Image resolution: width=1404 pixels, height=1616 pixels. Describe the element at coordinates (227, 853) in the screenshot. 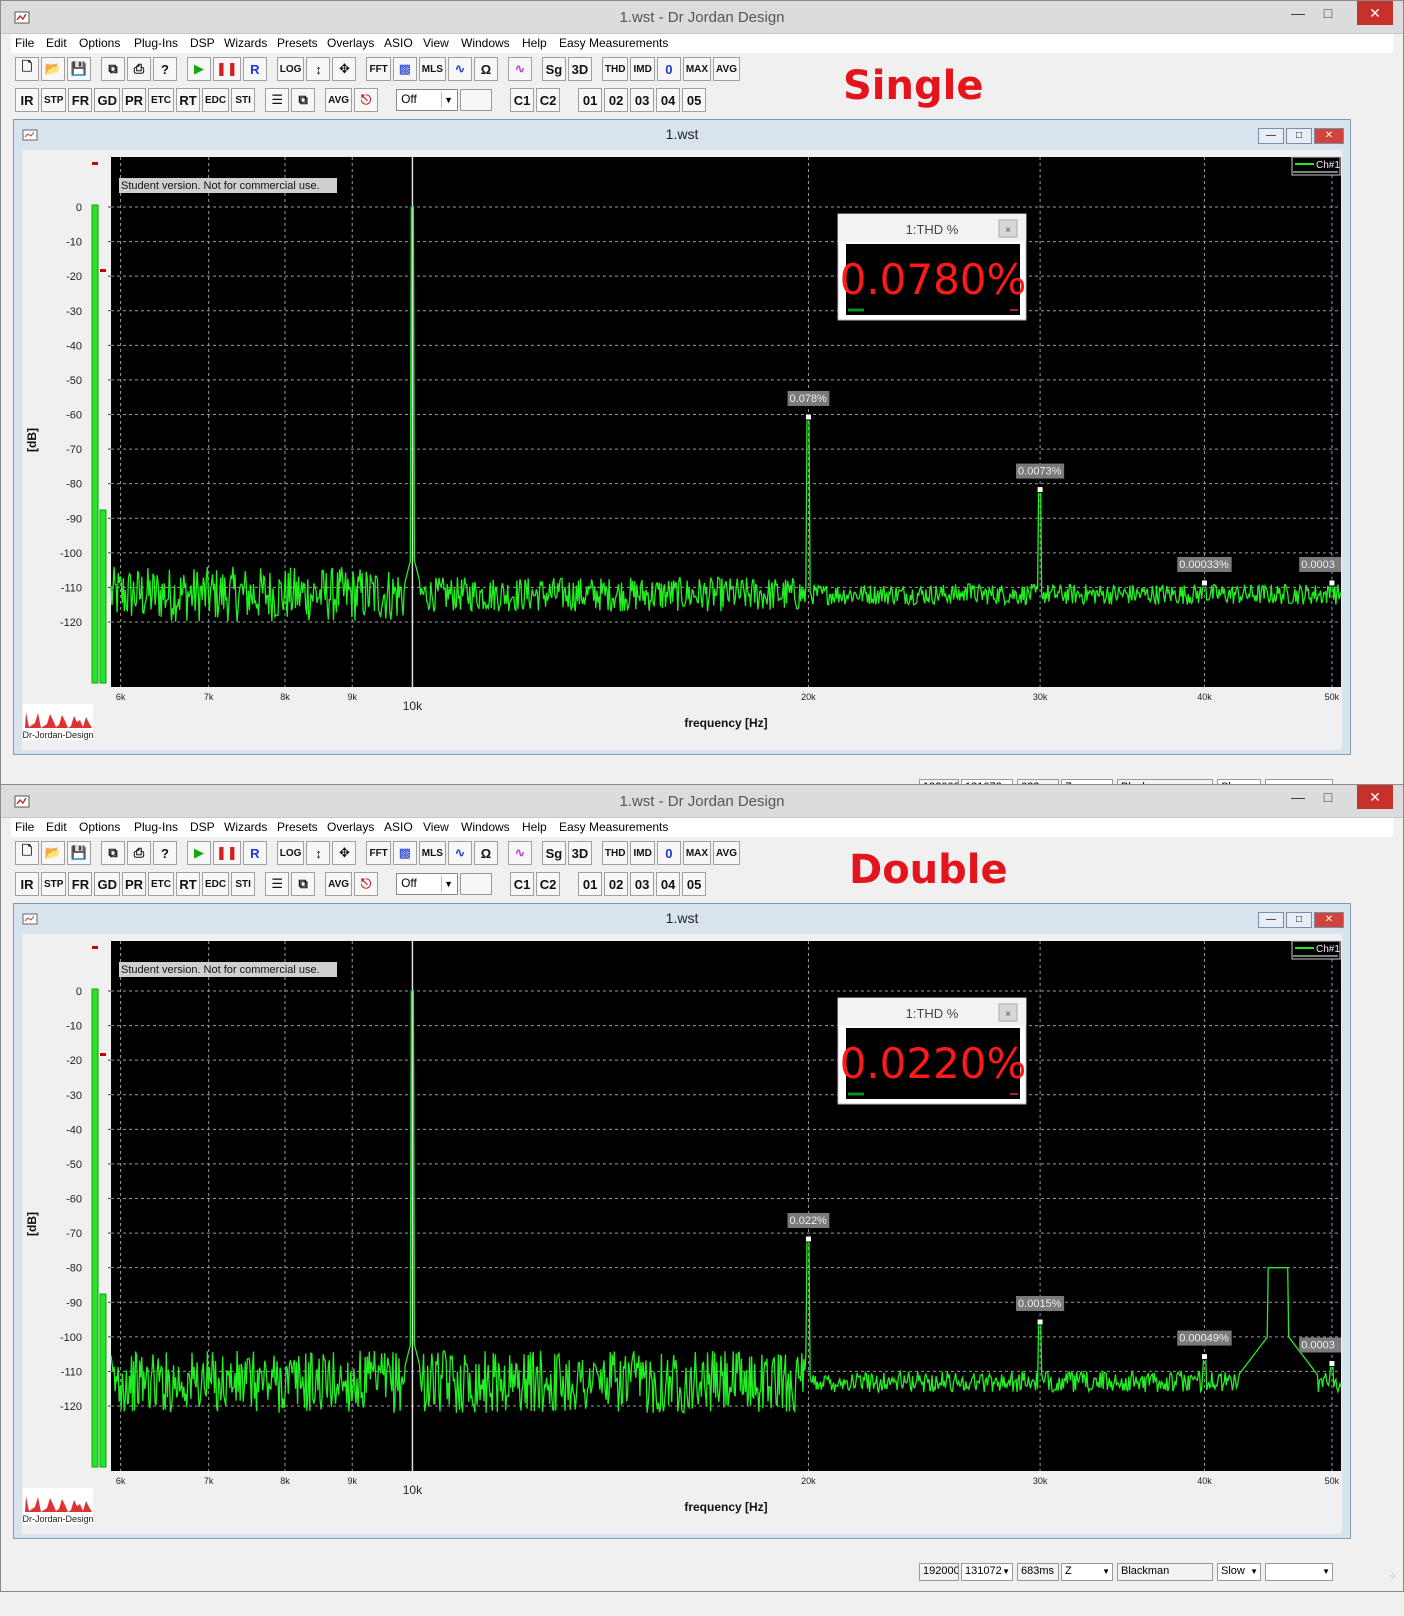

I see `pause-button: ❚❚` at that location.